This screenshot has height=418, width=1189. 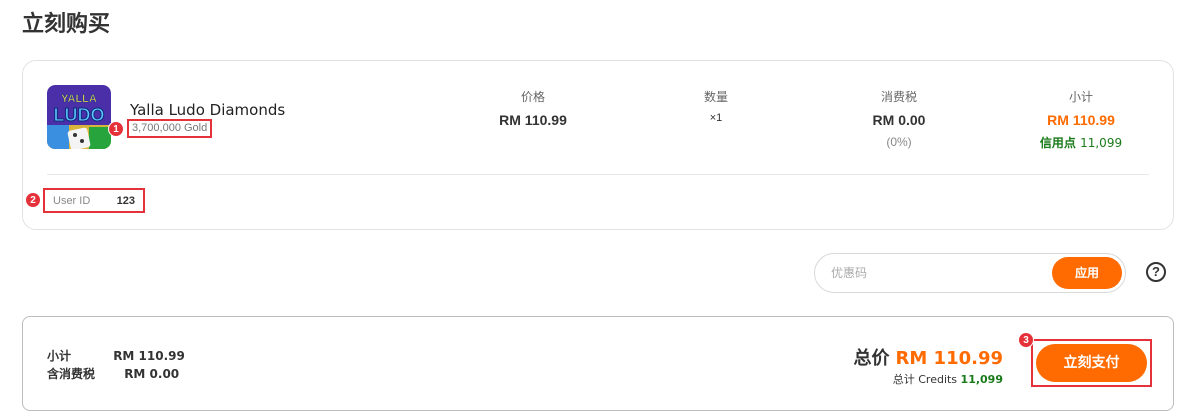 I want to click on summary-tax-value: RM 0.00, so click(x=152, y=374).